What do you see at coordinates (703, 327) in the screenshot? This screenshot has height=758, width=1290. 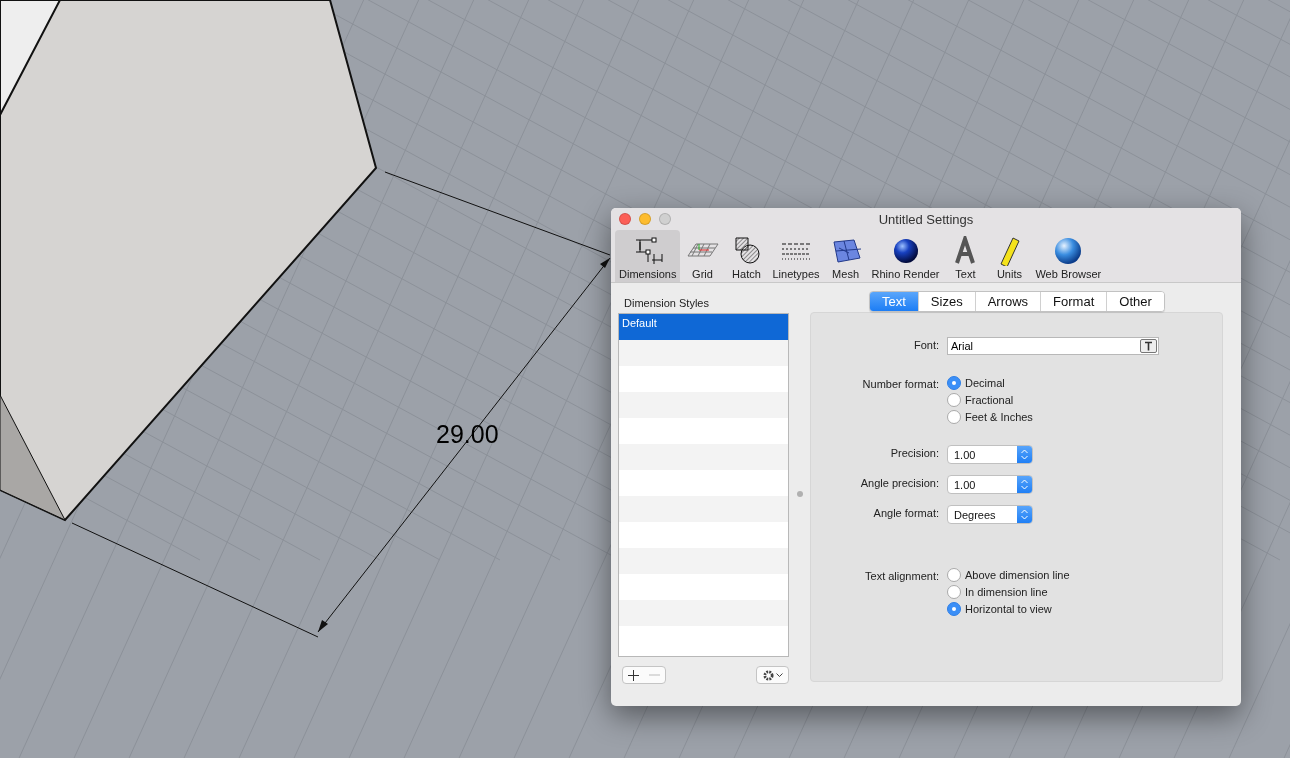 I see `list-item: Default` at bounding box center [703, 327].